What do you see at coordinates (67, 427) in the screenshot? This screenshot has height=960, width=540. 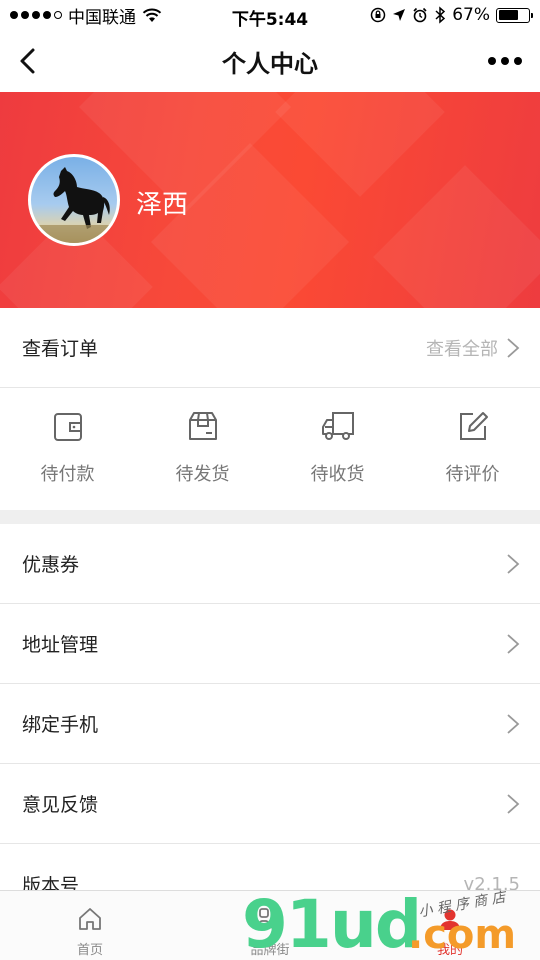 I see `wallet-icon` at bounding box center [67, 427].